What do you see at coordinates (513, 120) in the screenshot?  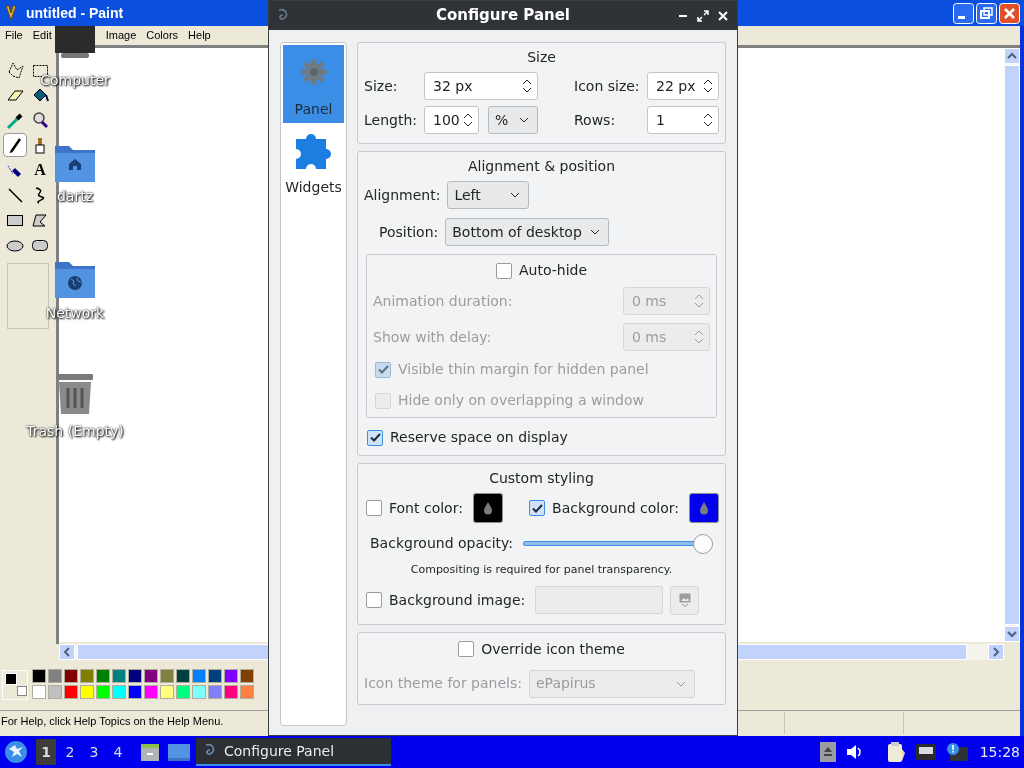 I see `dropdown: %` at bounding box center [513, 120].